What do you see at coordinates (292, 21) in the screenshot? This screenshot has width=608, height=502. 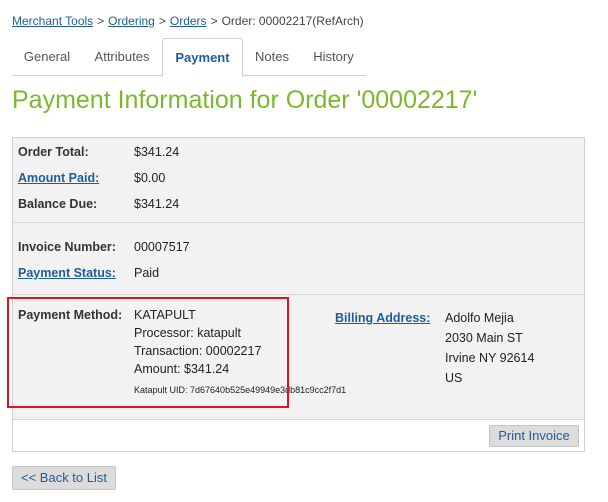 I see `breadcrumb-current: Order: 00002217(RefArch)` at bounding box center [292, 21].